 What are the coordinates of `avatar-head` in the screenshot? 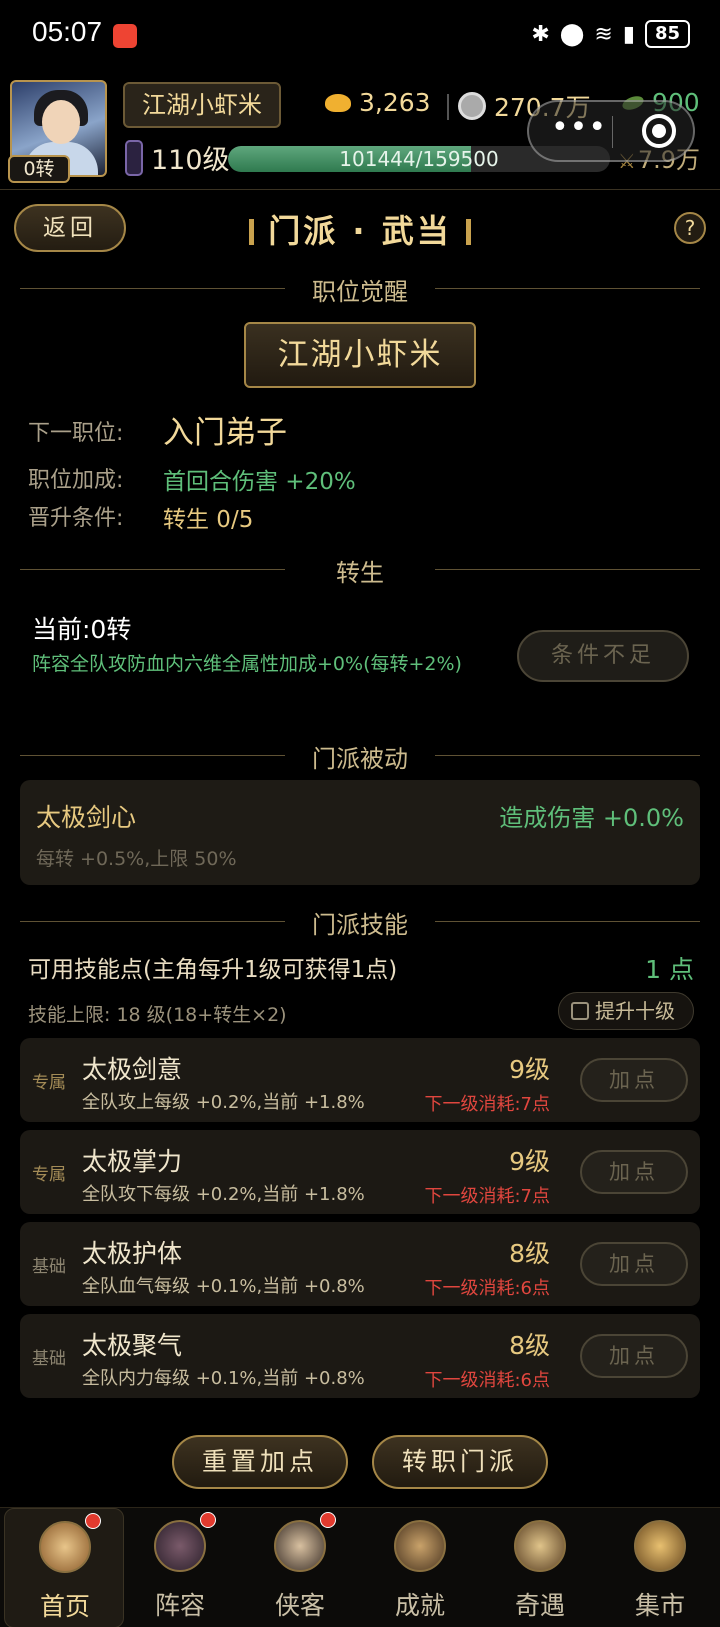 It's located at (61, 122).